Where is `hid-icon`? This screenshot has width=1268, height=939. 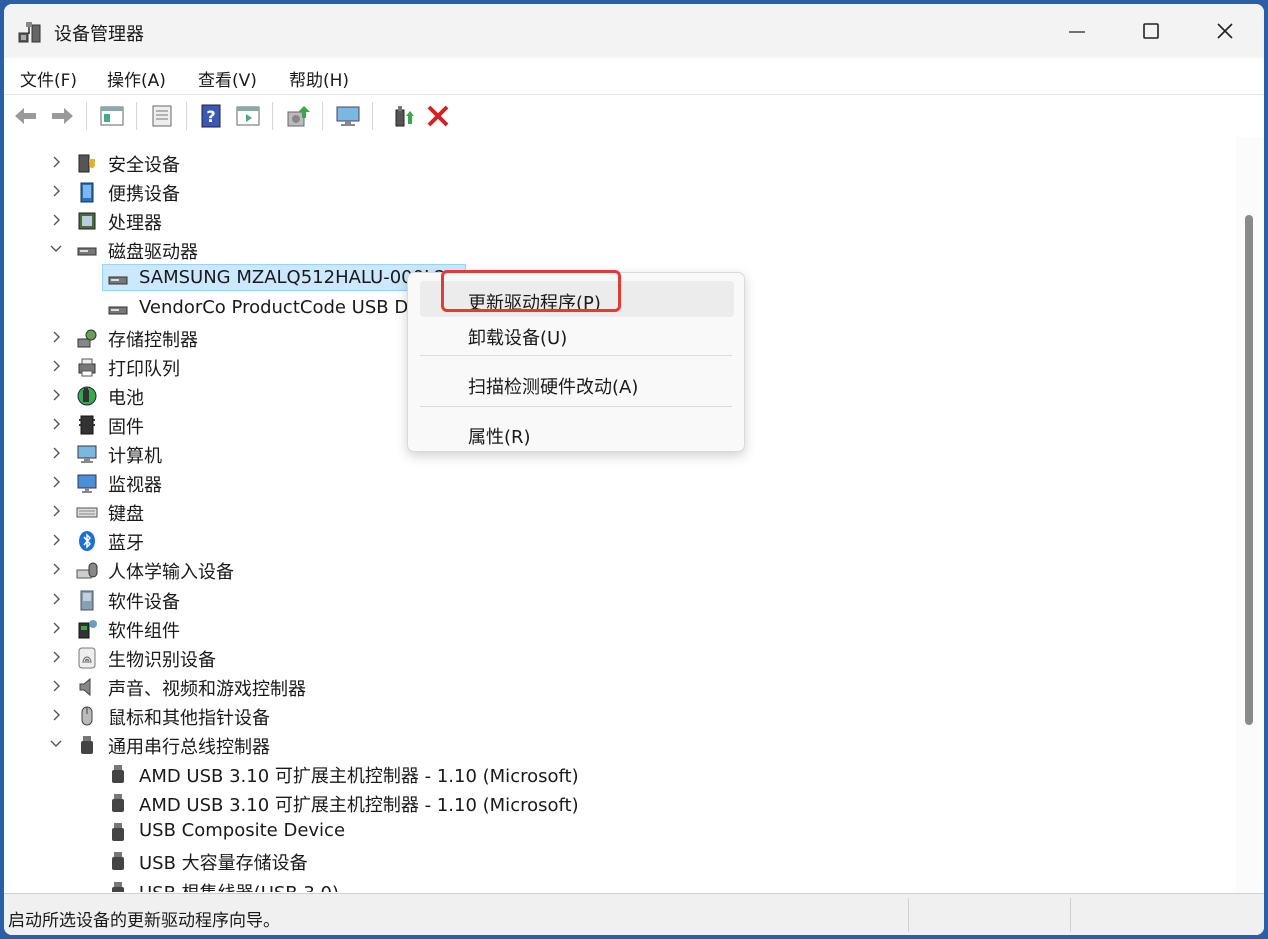
hid-icon is located at coordinates (87, 570).